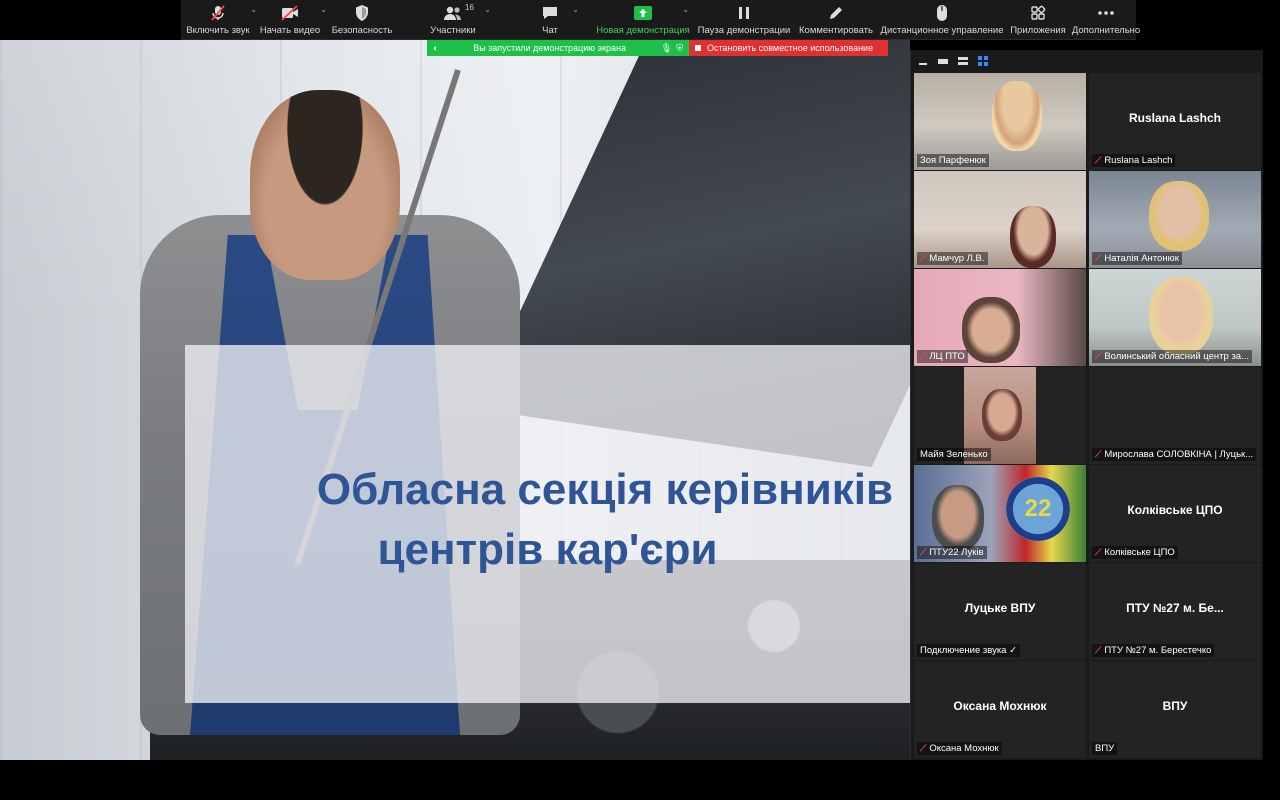 The image size is (1280, 800). I want to click on pause-share-label: Пауза демонстрации, so click(744, 30).